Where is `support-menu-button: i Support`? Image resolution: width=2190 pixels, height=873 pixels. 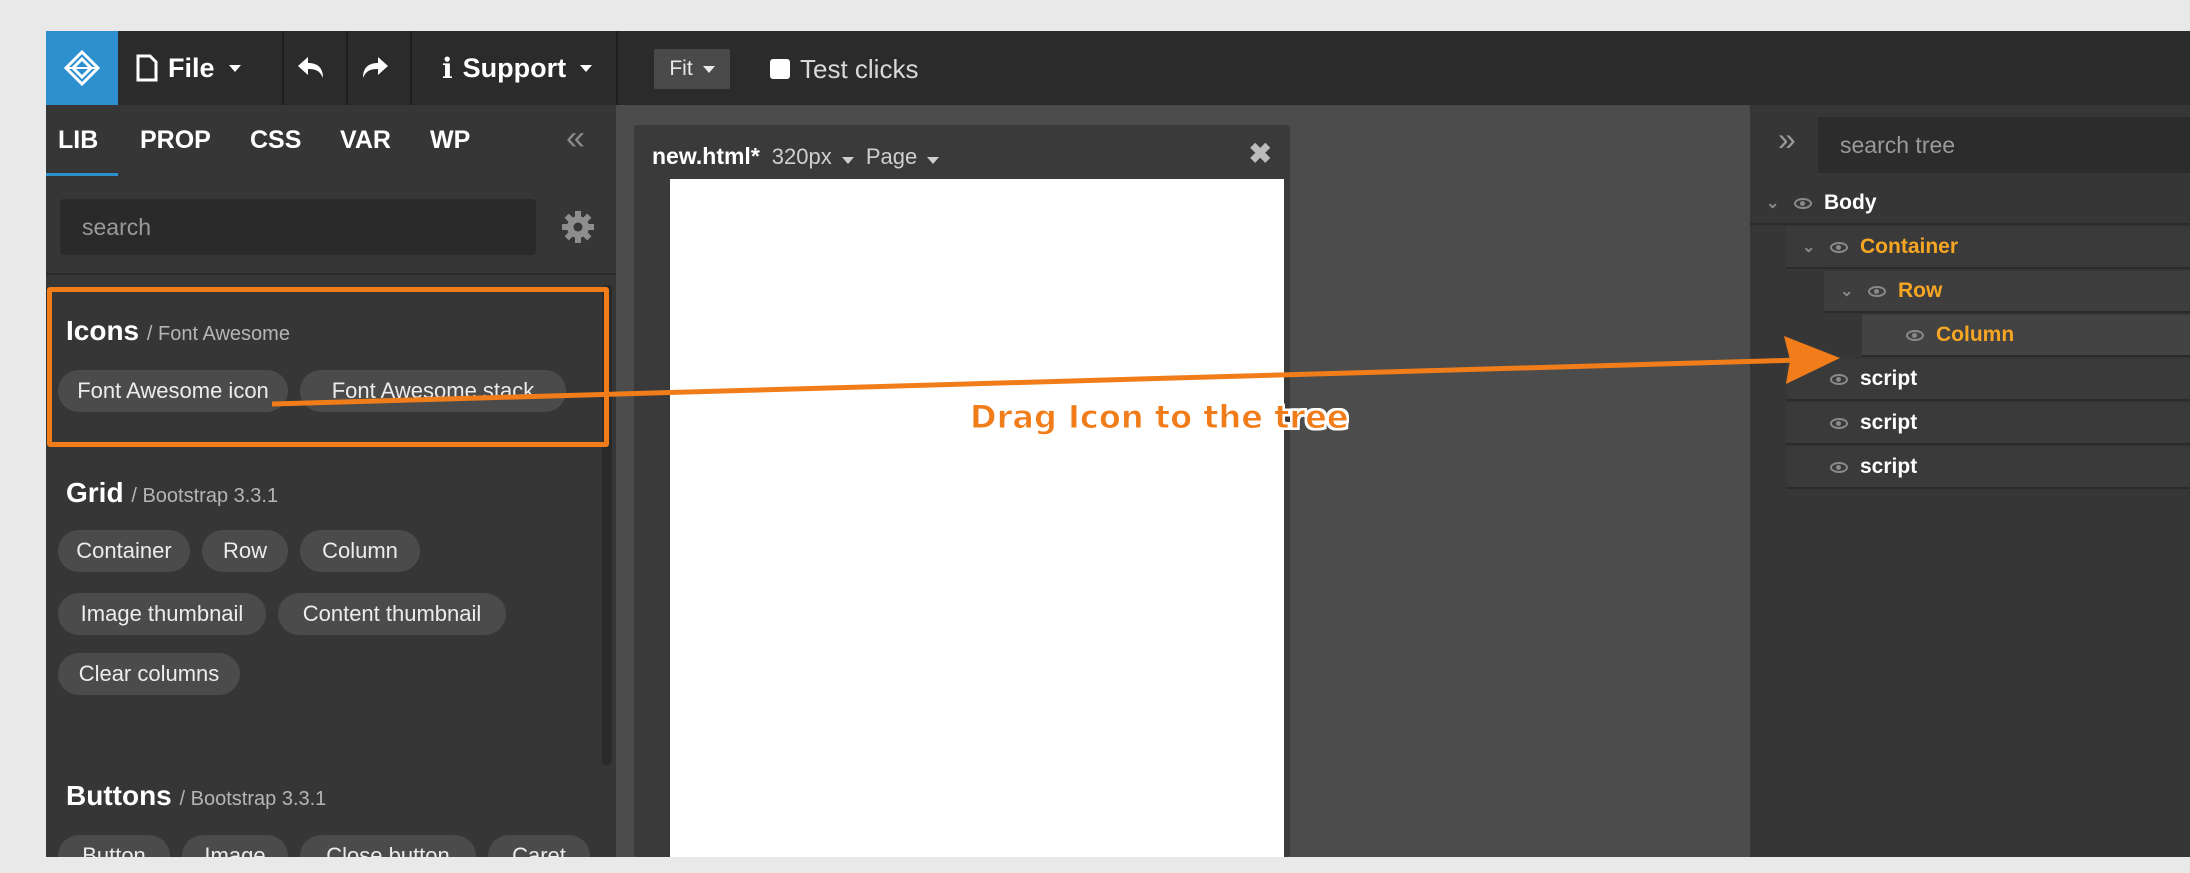 support-menu-button: i Support is located at coordinates (517, 68).